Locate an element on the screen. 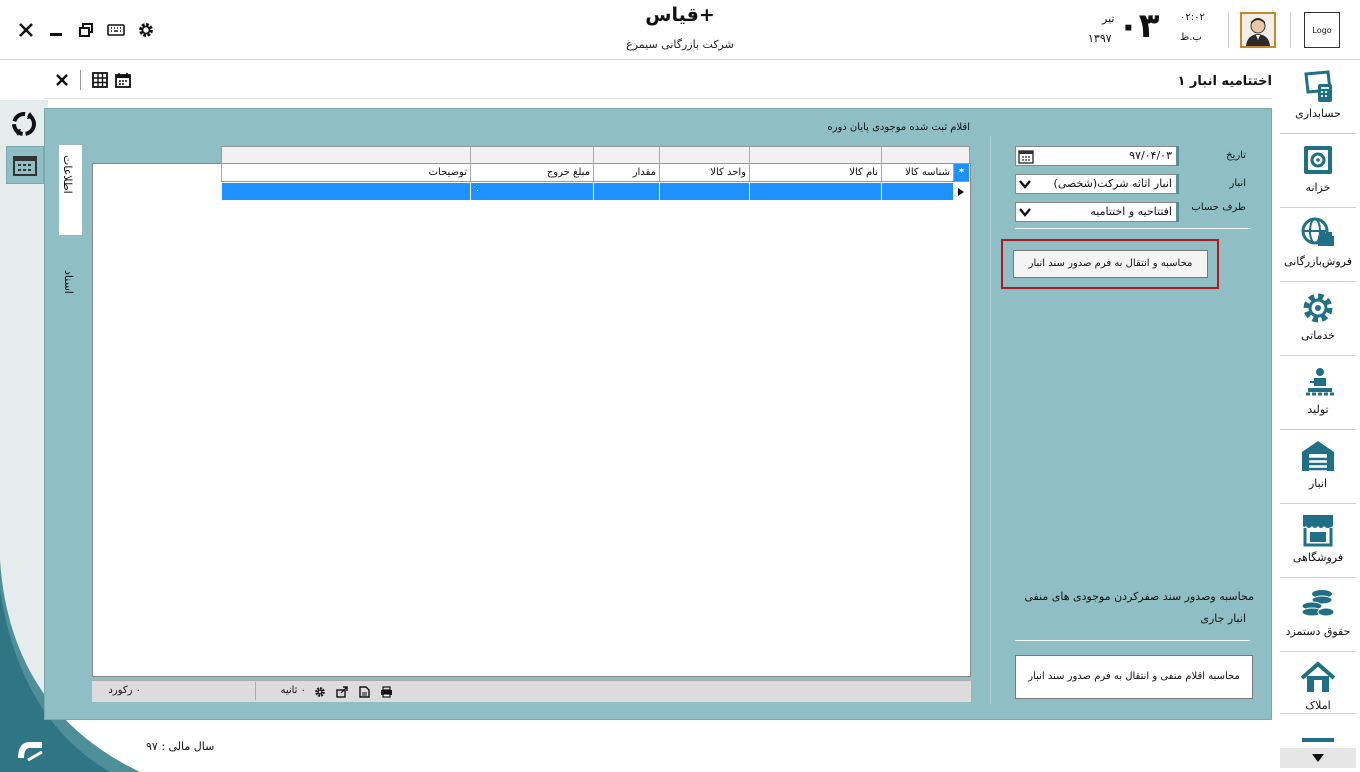  triangle-down-icon is located at coordinates (1318, 758).